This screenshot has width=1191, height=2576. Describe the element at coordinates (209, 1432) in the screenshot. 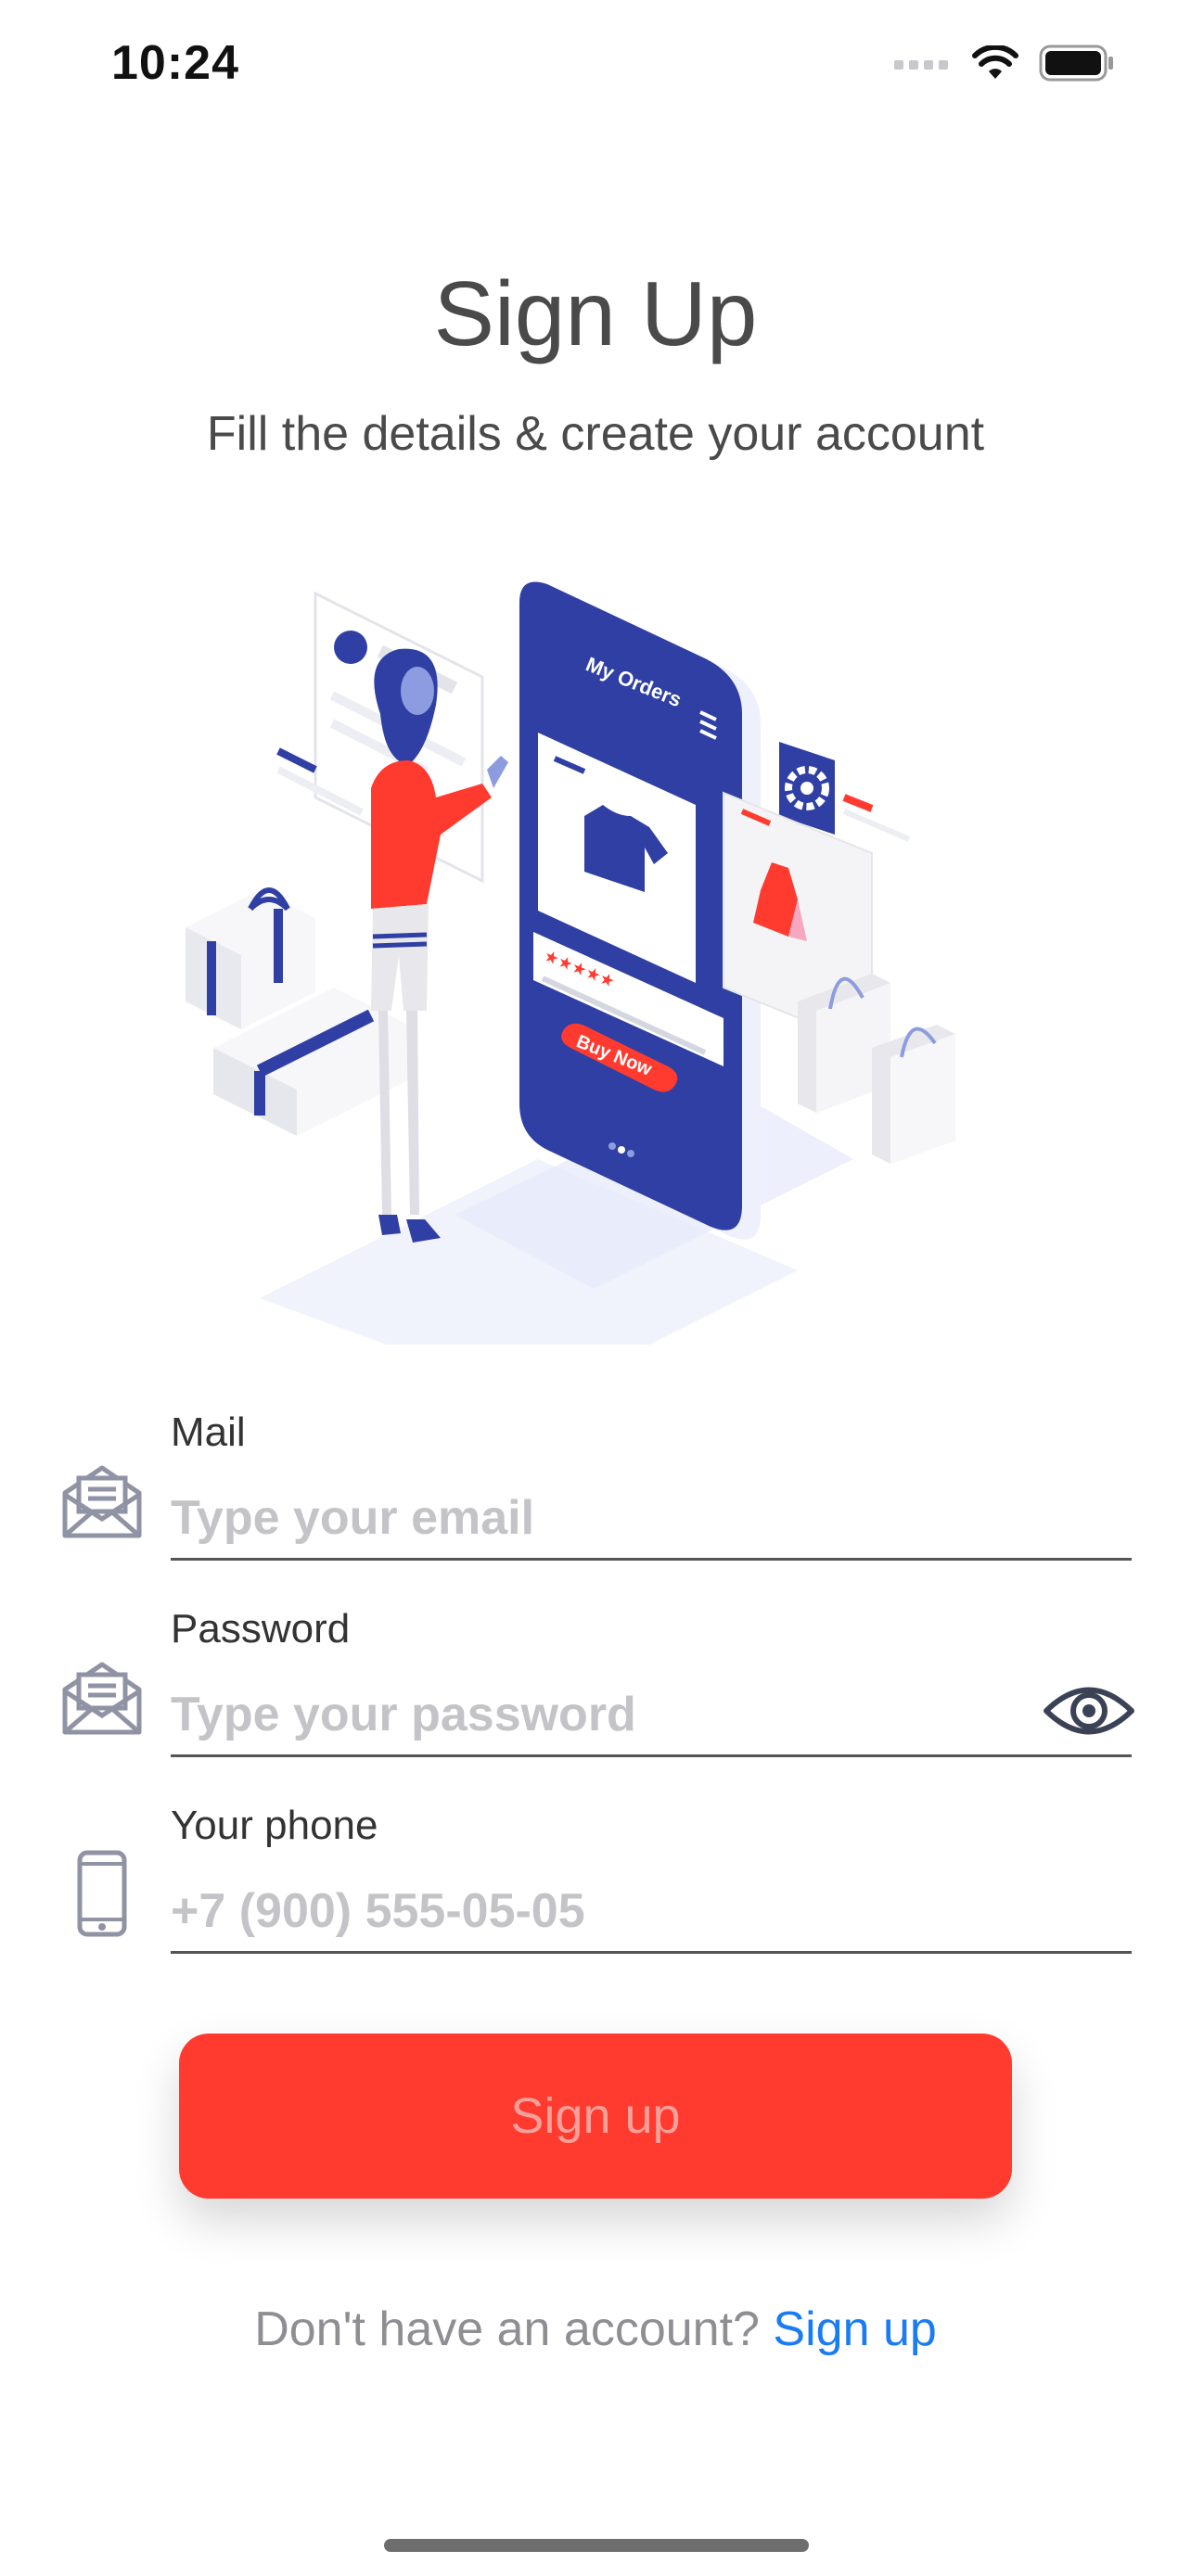

I see `mail-label: Mail` at that location.